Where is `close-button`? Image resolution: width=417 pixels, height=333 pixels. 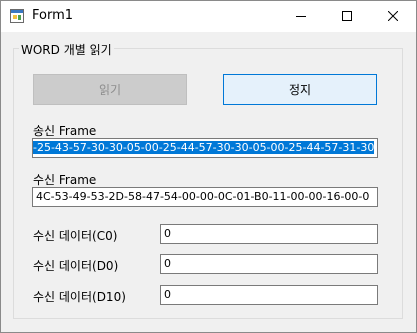 close-button is located at coordinates (393, 16).